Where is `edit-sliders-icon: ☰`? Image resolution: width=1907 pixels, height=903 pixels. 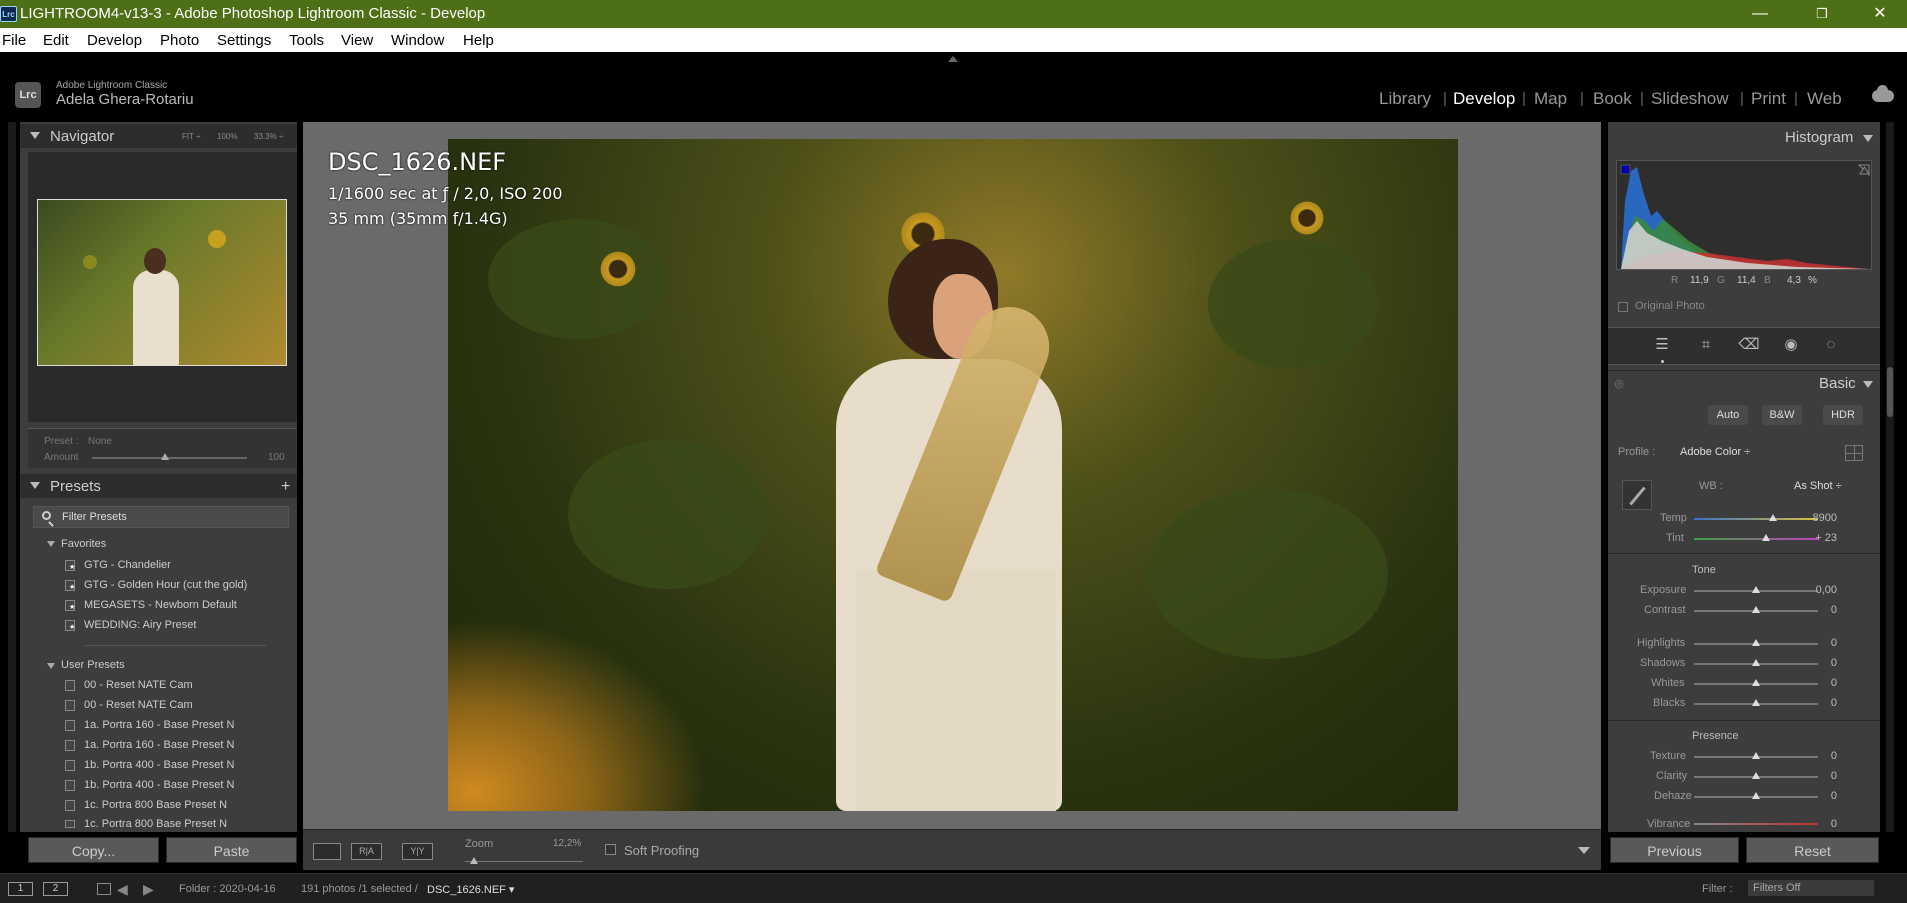
edit-sliders-icon: ☰ is located at coordinates (1662, 345).